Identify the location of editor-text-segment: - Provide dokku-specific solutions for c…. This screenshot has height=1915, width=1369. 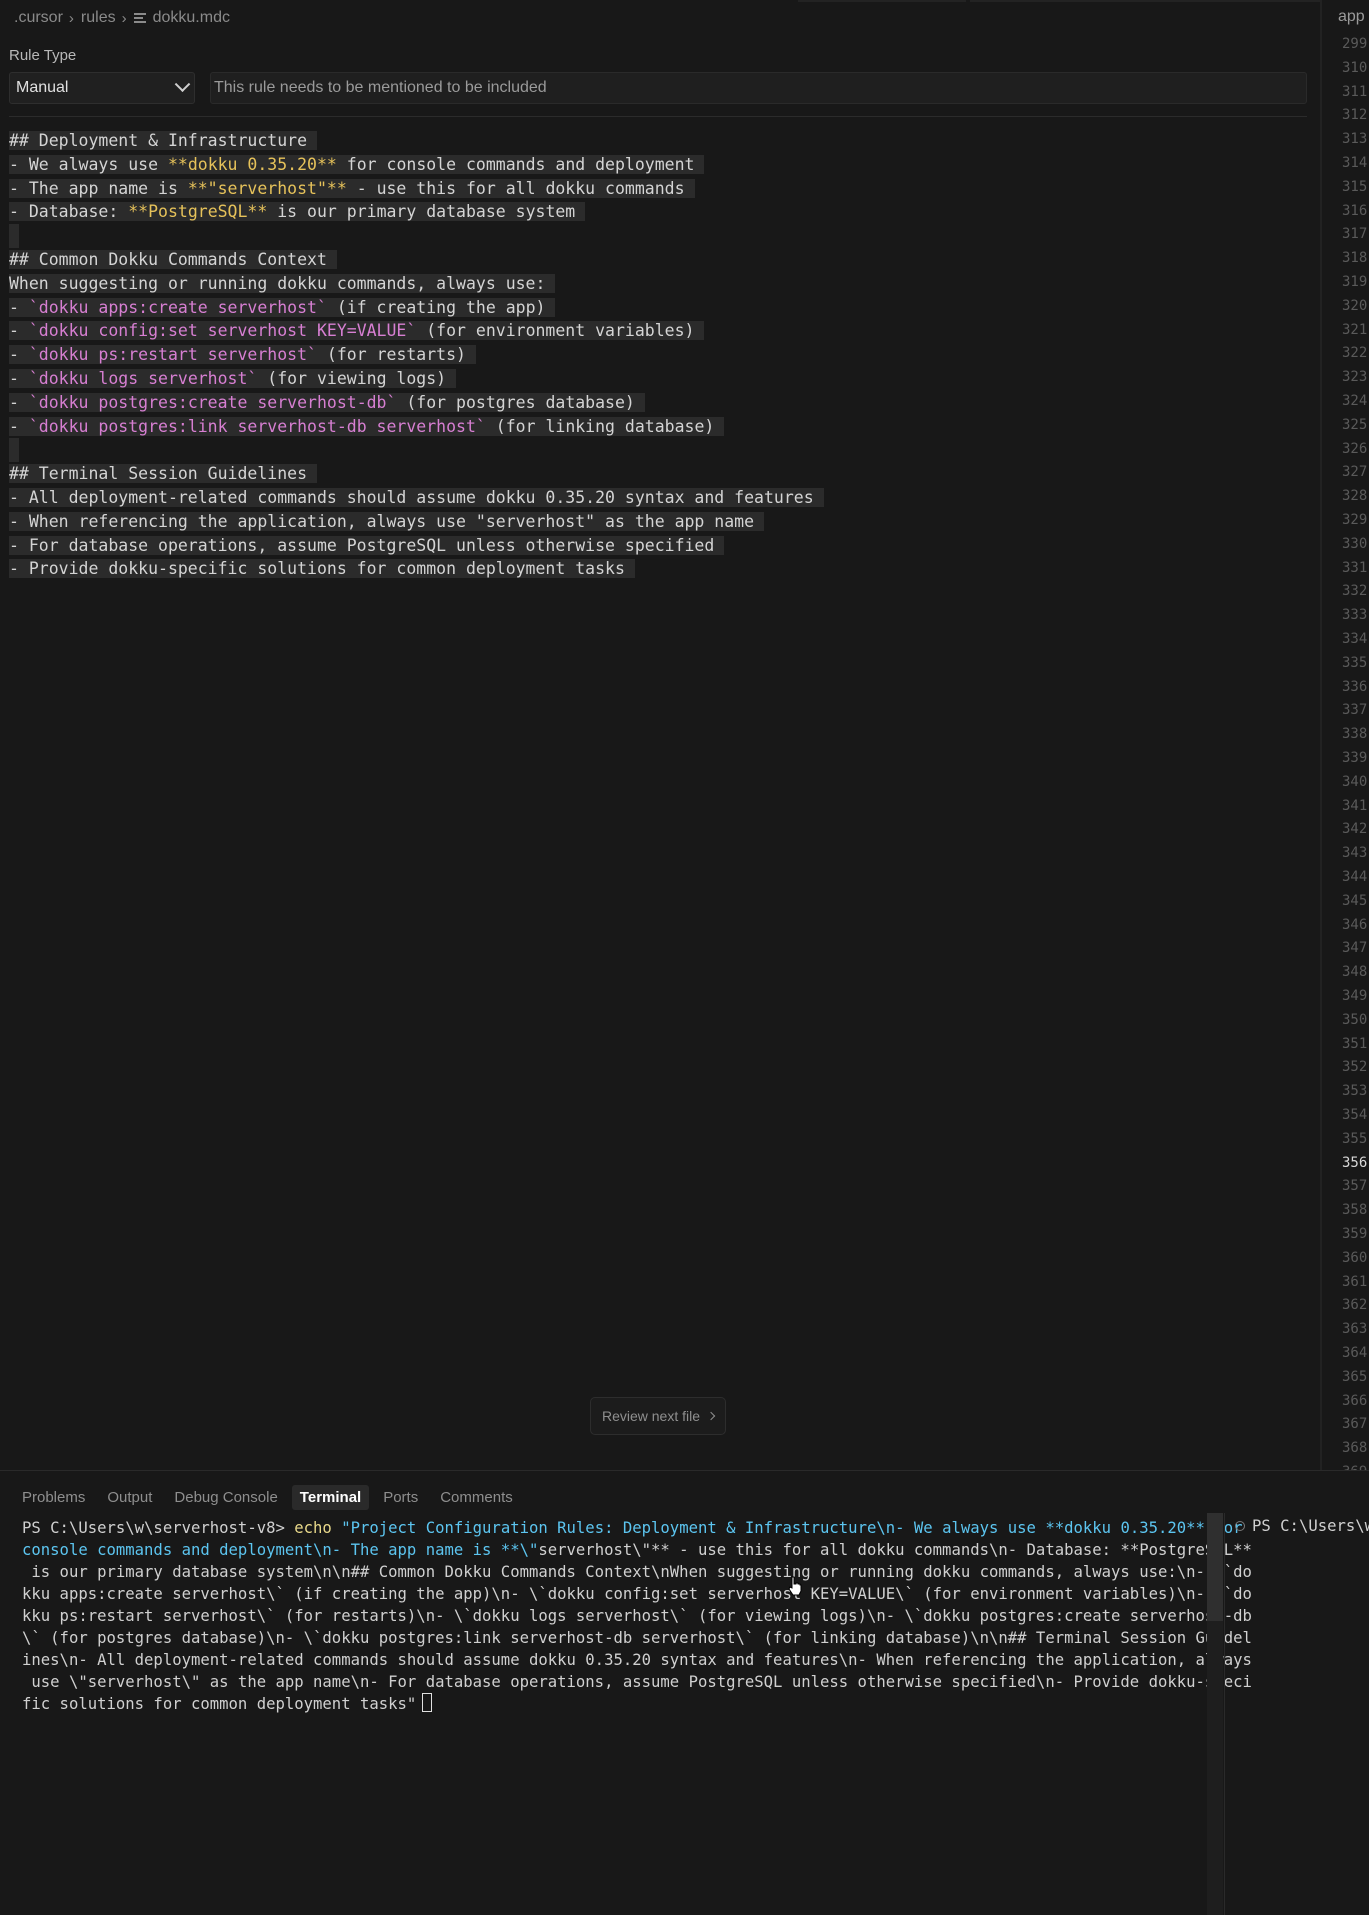
(317, 569).